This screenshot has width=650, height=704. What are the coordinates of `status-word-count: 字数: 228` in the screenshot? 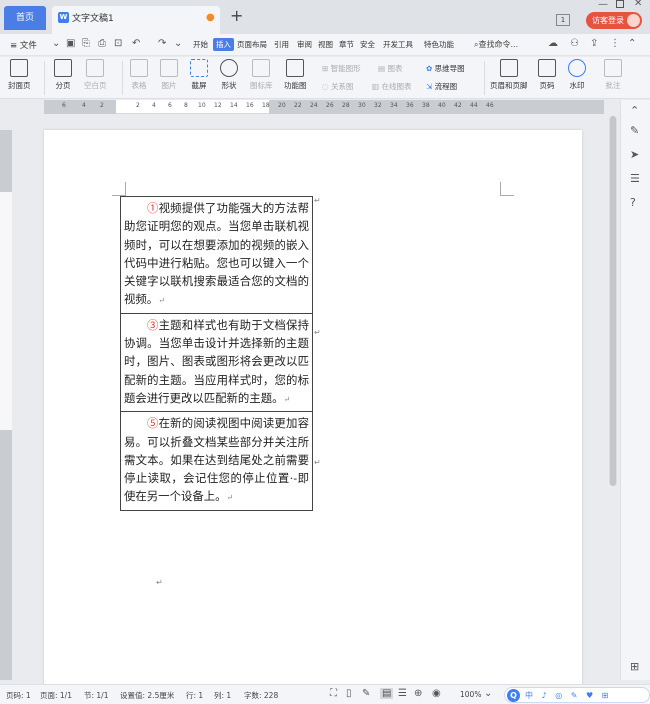 It's located at (261, 695).